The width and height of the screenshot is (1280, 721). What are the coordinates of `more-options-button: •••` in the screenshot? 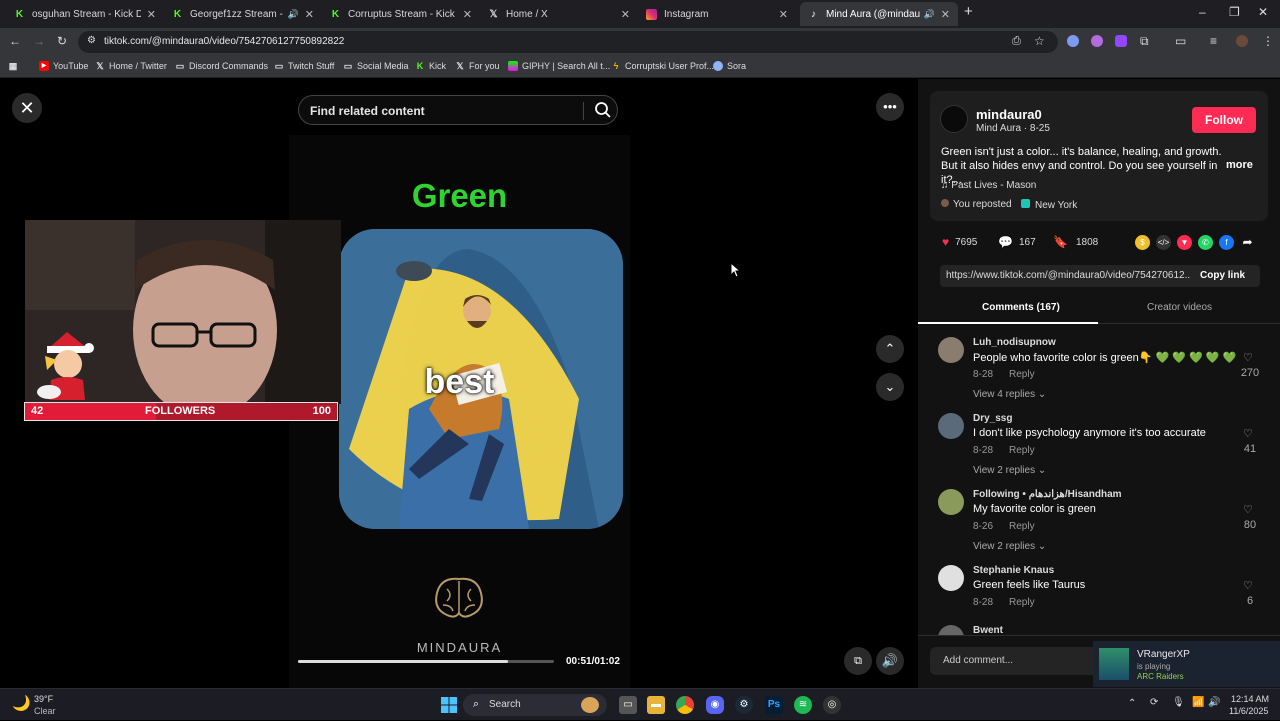 It's located at (890, 107).